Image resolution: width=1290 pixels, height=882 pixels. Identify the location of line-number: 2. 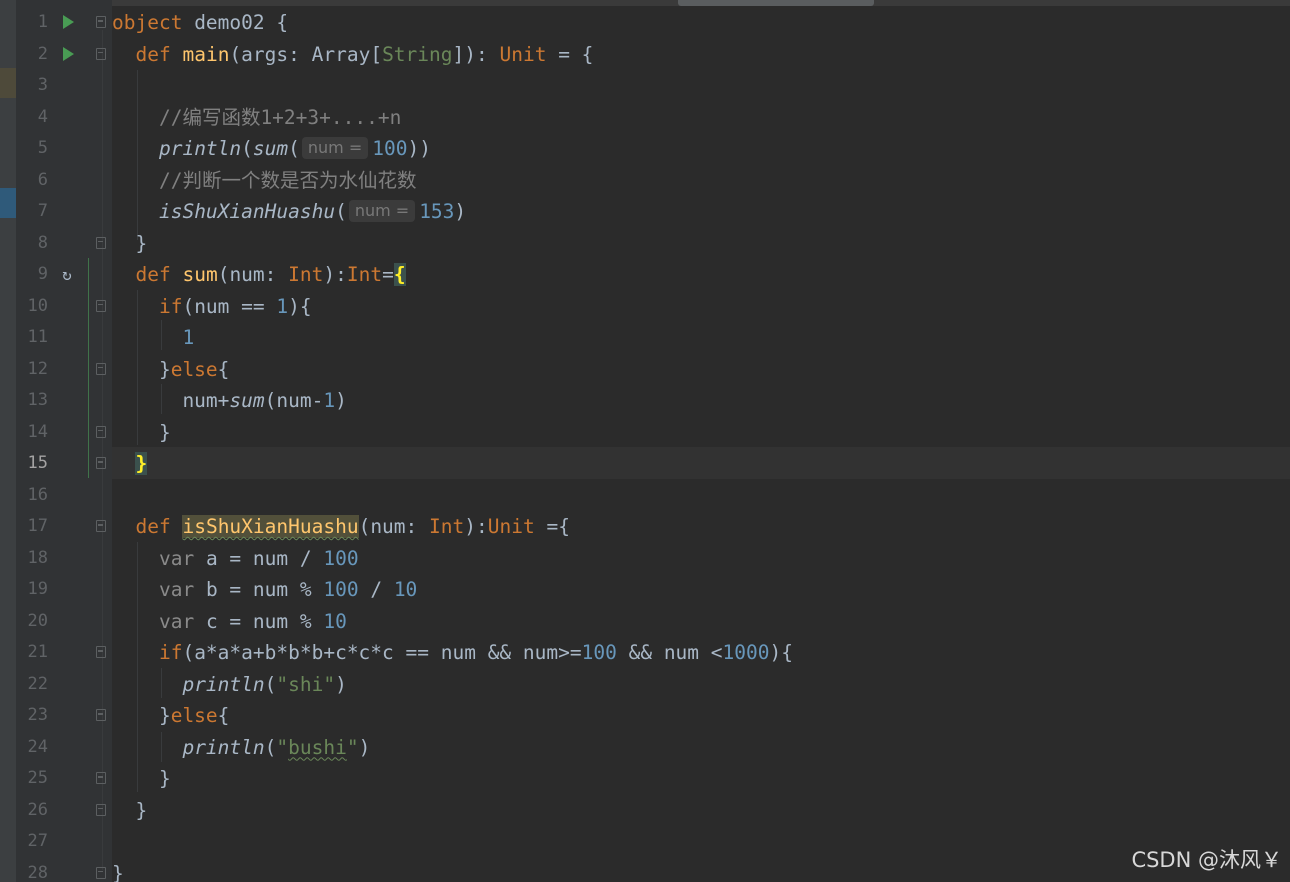
(32, 54).